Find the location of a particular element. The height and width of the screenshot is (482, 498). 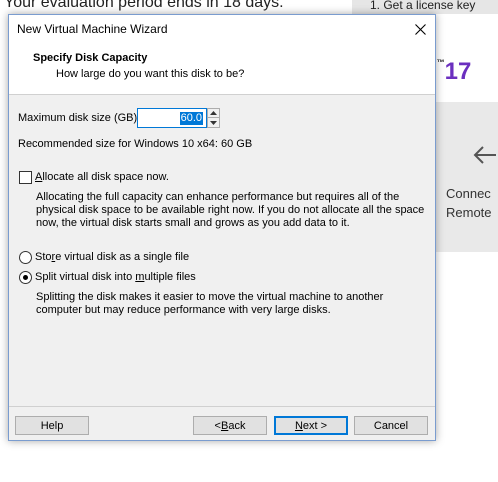

spin-down-button is located at coordinates (213, 122).